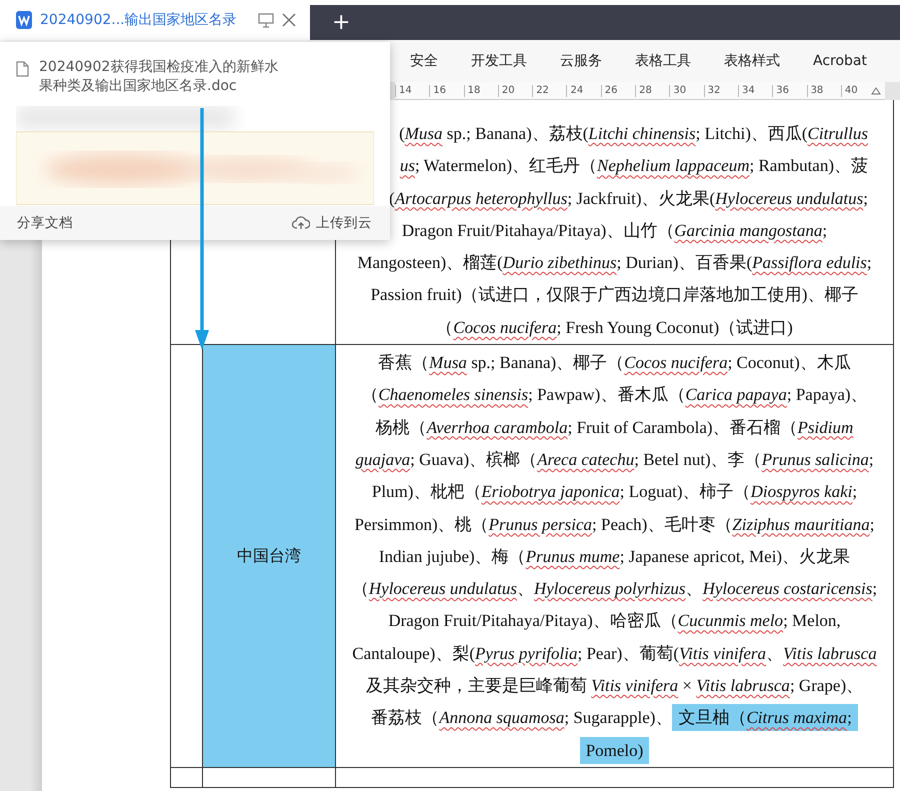 Image resolution: width=900 pixels, height=791 pixels. What do you see at coordinates (628, 199) in the screenshot?
I see `text-line: (Artocarpus heterophyllus; Jackfruit)、火龙果(Hylocereus undulatus;` at bounding box center [628, 199].